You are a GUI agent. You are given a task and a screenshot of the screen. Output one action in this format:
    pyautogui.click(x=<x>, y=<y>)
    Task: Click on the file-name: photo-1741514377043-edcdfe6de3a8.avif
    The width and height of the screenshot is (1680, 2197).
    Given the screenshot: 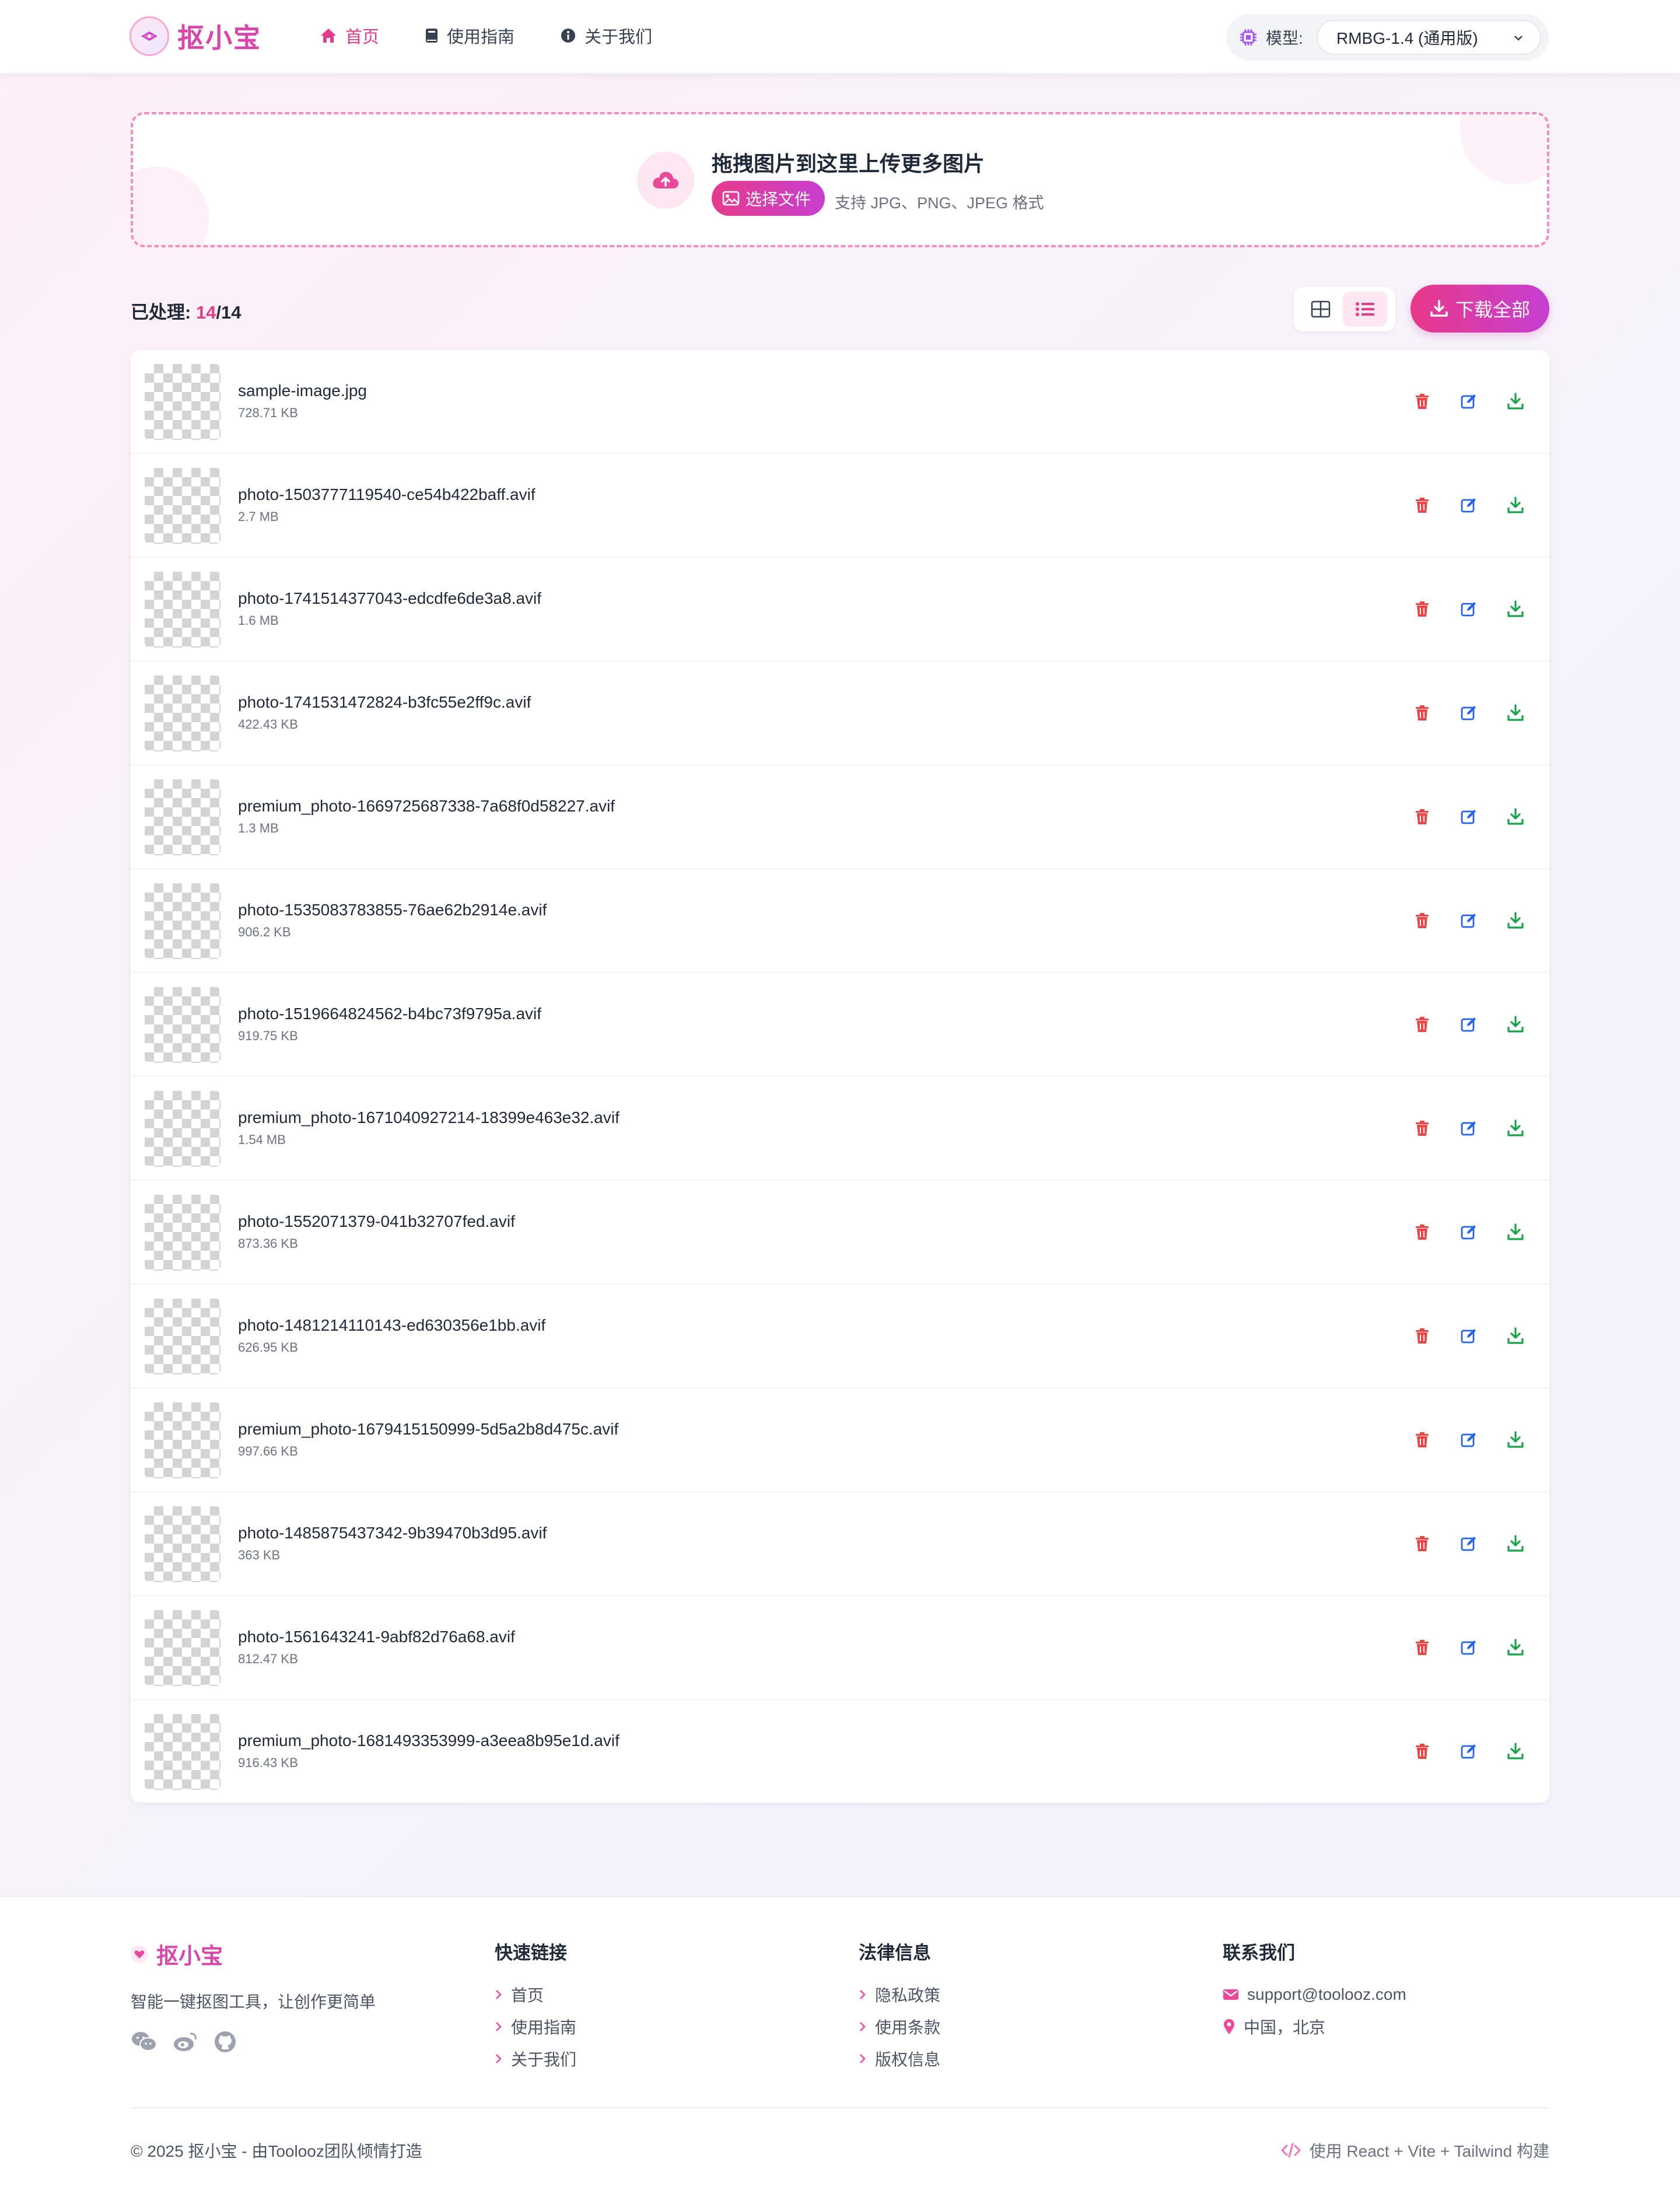 What is the action you would take?
    pyautogui.click(x=390, y=598)
    